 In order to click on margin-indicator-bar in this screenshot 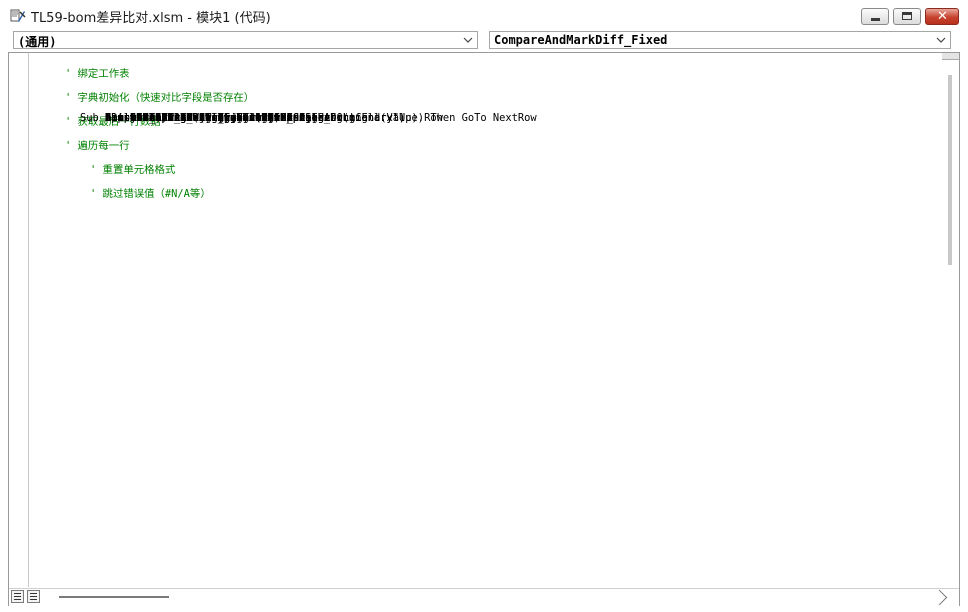, I will do `click(19, 320)`.